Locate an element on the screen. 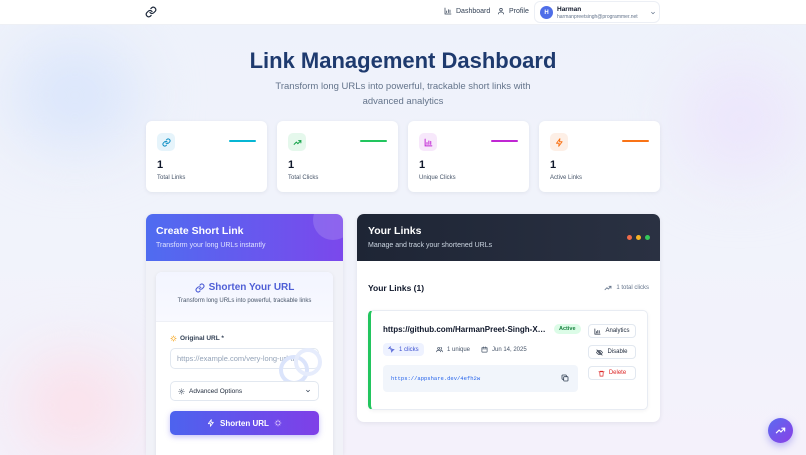  link-date-info: Jun 14, 2025 is located at coordinates (504, 349).